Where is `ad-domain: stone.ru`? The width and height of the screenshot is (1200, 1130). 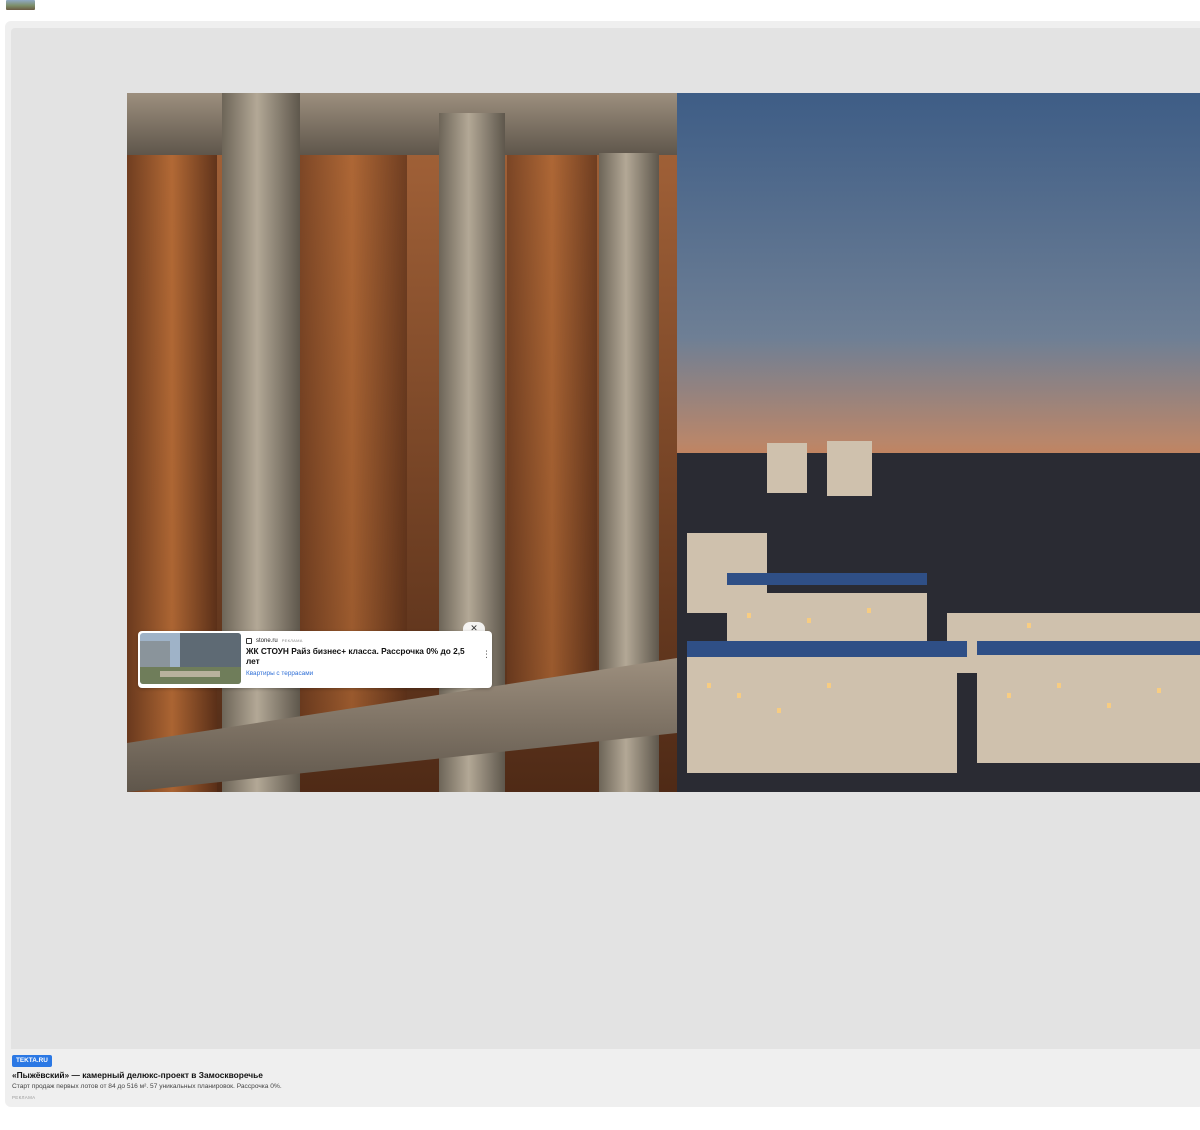
ad-domain: stone.ru is located at coordinates (267, 640).